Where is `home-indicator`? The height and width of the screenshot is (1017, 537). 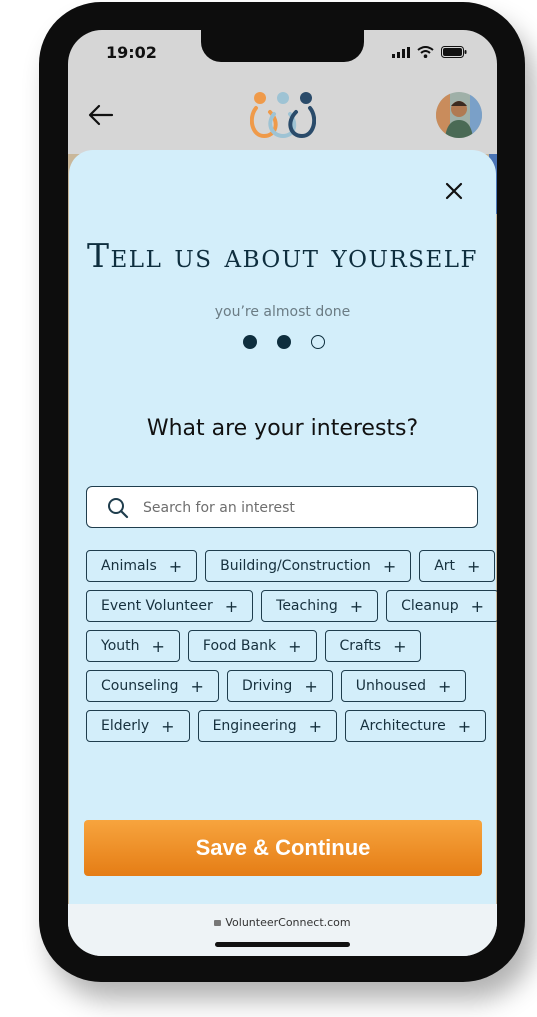 home-indicator is located at coordinates (282, 944).